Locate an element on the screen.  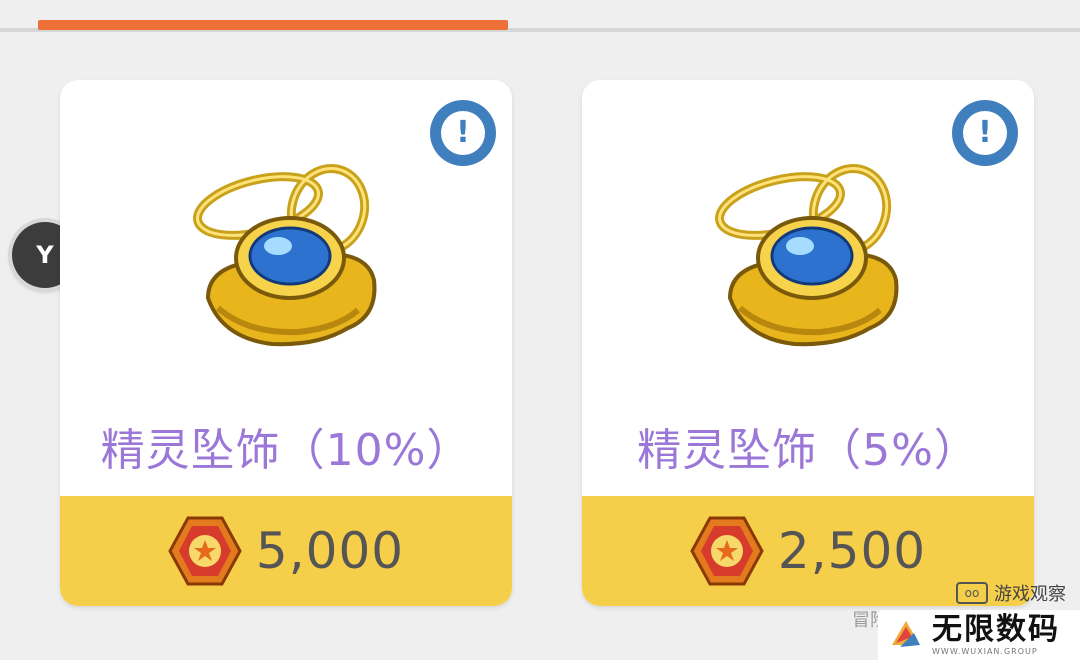
item-price: 2,500 is located at coordinates (852, 551).